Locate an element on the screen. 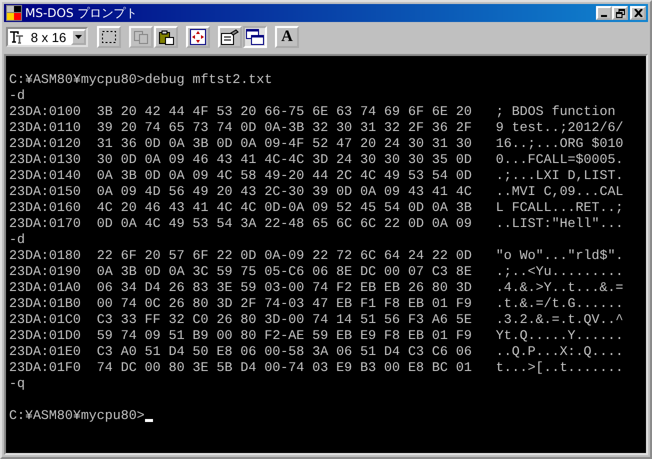  ms-dos-icon is located at coordinates (14, 13).